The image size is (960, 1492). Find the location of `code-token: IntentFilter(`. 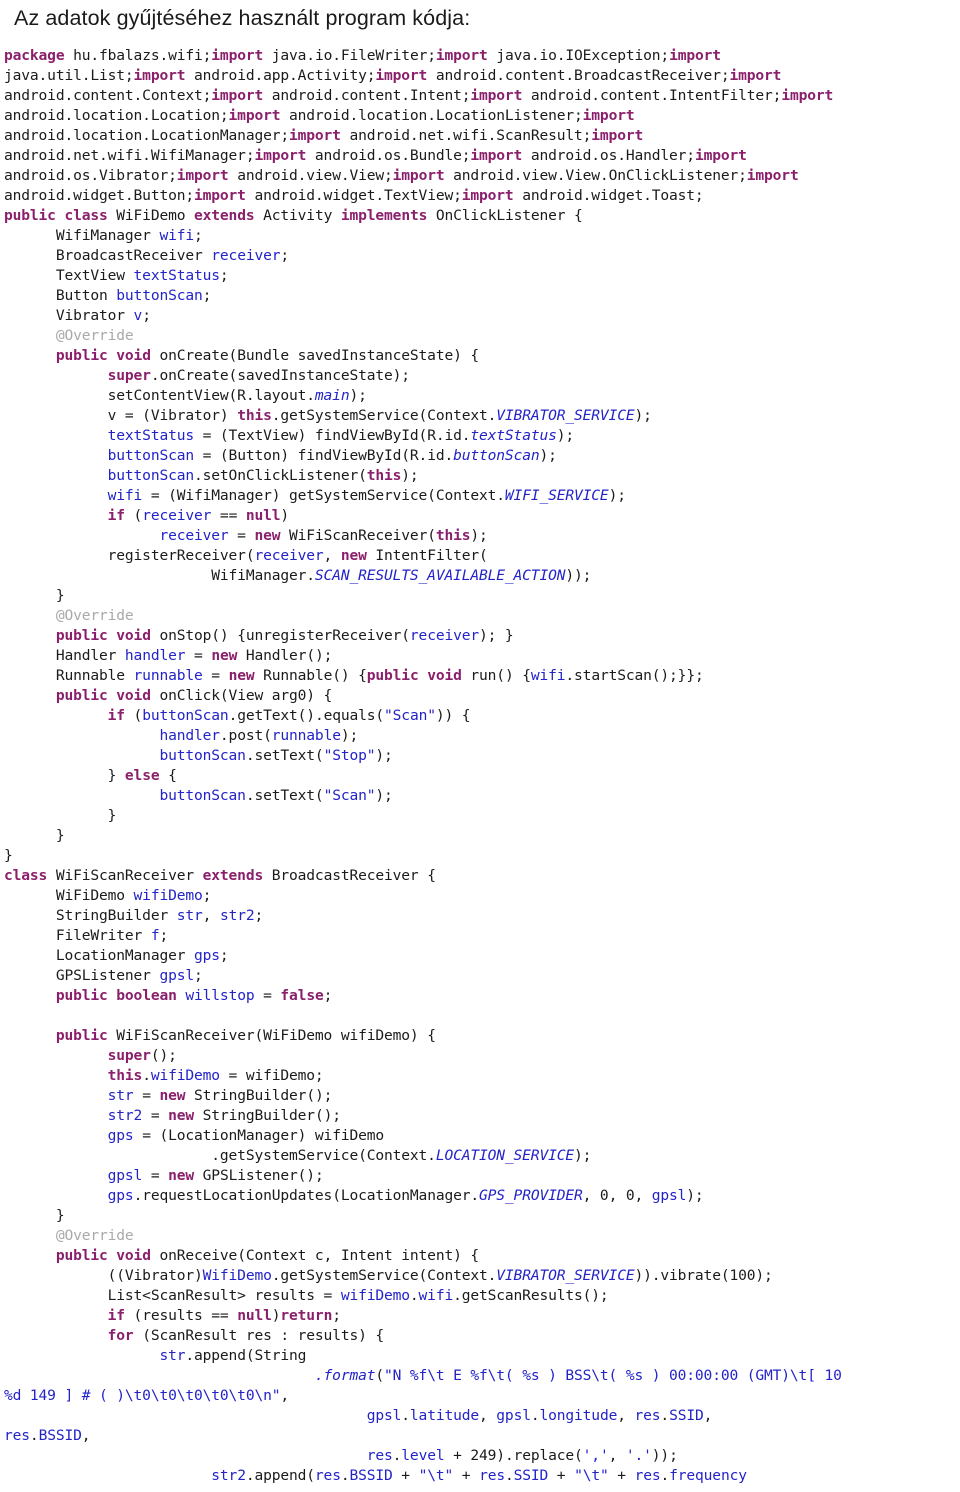

code-token: IntentFilter( is located at coordinates (427, 555).